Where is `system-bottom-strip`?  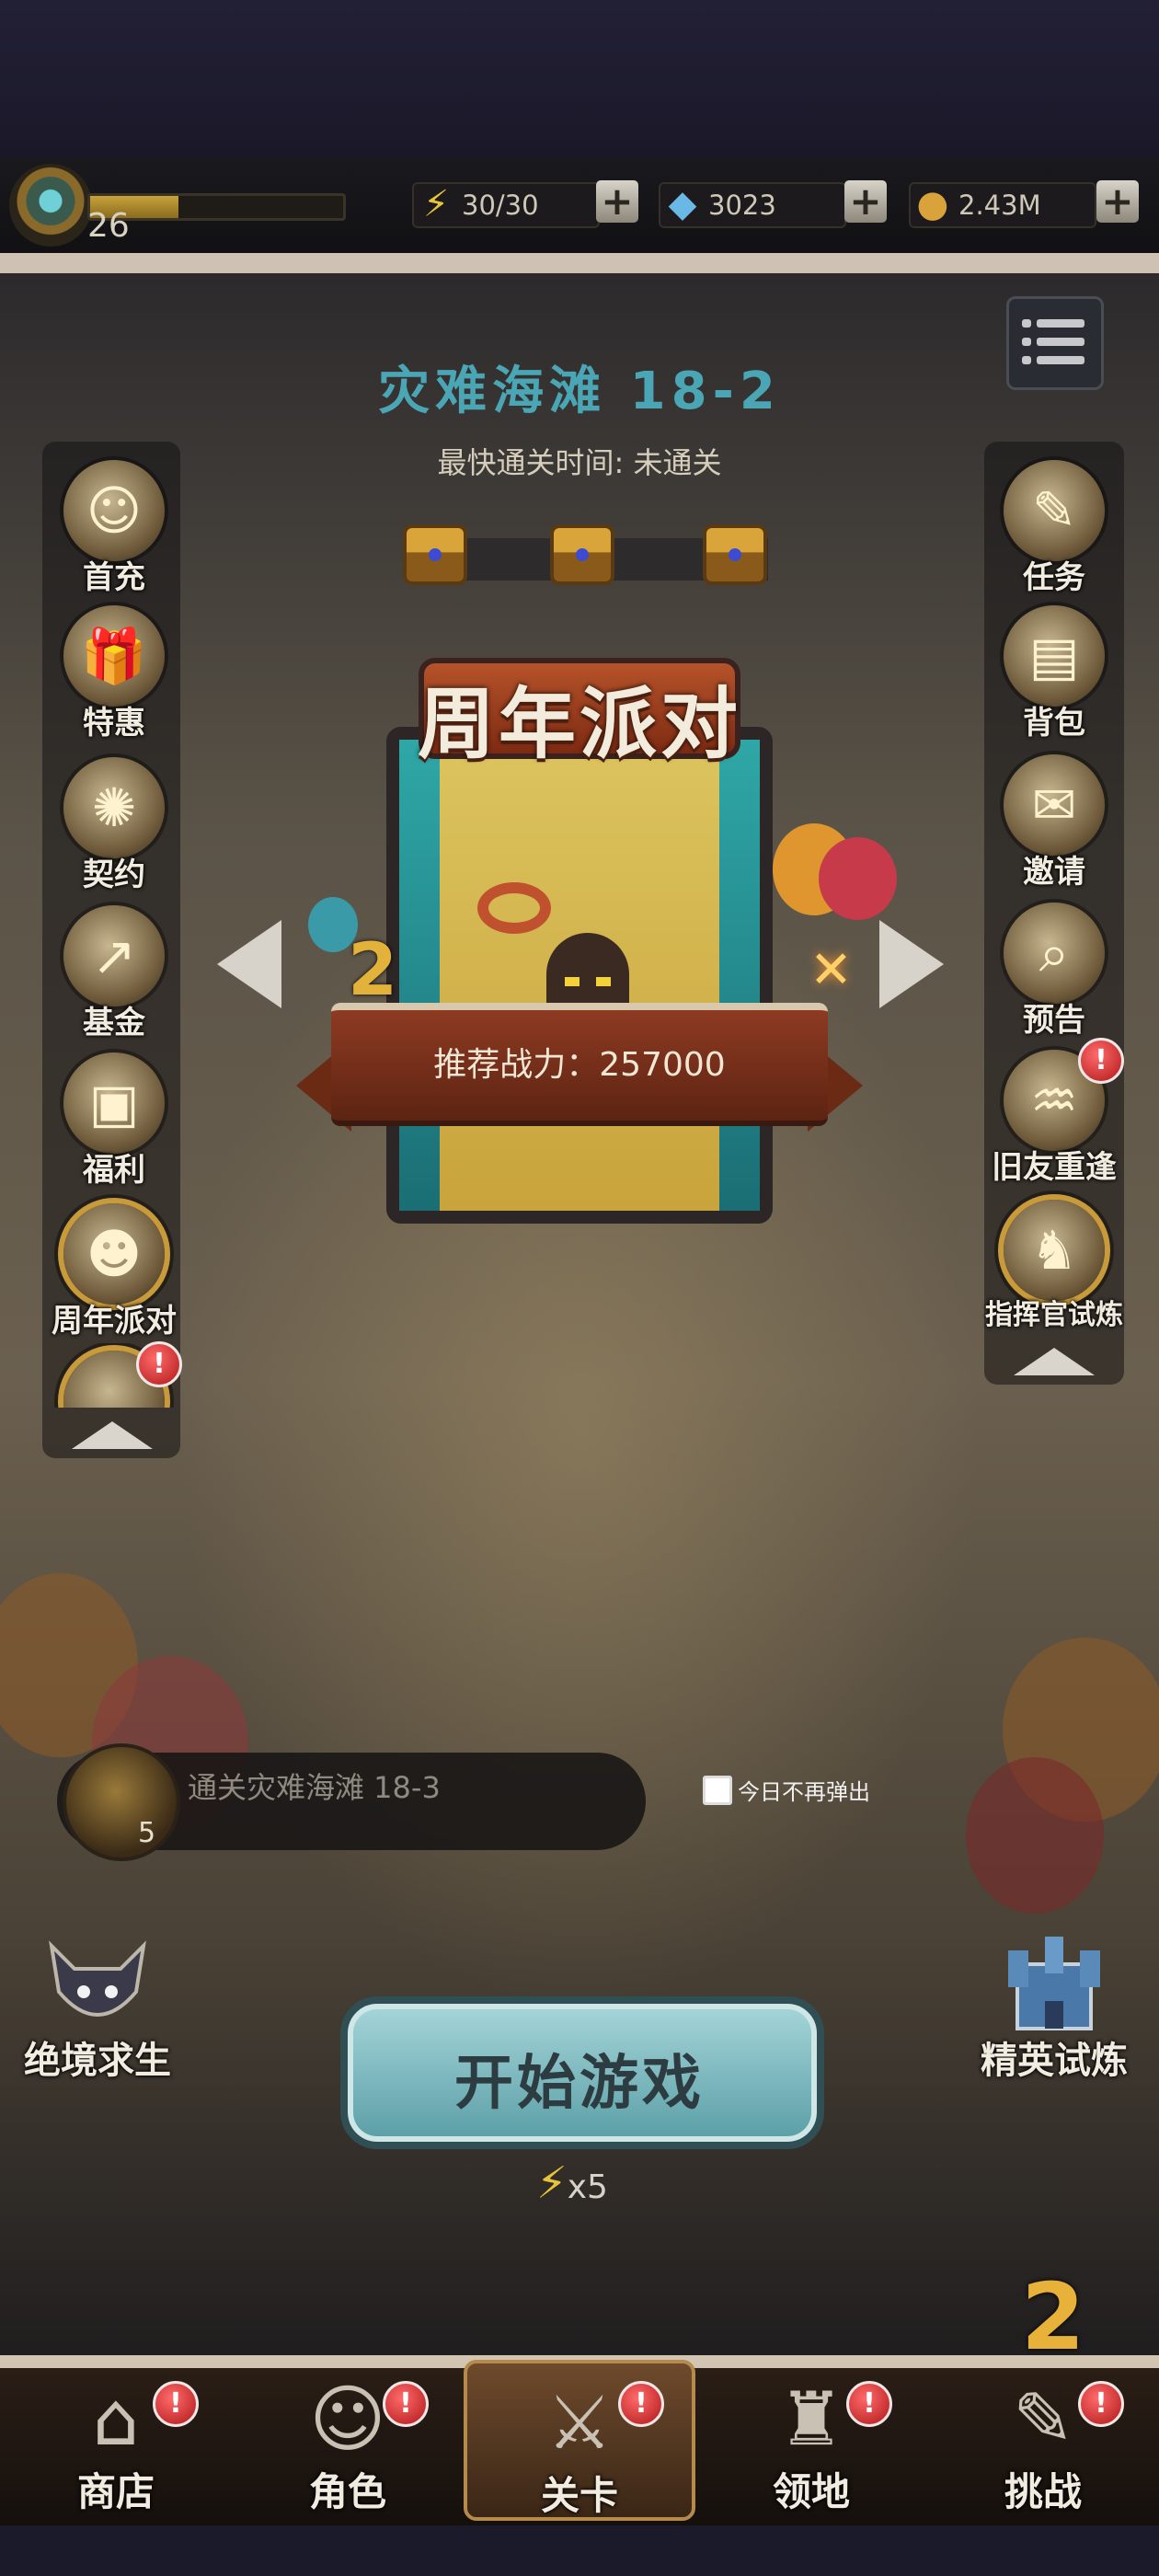
system-bottom-strip is located at coordinates (579, 2550).